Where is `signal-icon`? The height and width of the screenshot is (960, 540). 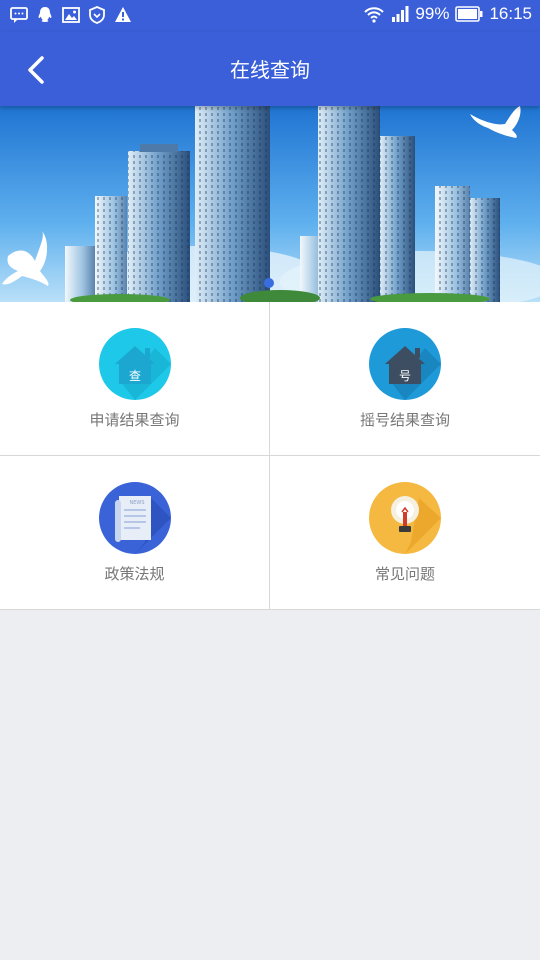 signal-icon is located at coordinates (400, 14).